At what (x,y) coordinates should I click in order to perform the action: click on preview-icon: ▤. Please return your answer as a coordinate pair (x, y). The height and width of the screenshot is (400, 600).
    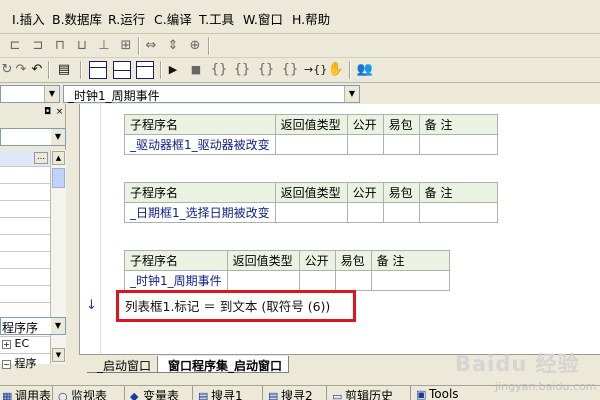
    Looking at the image, I should click on (64, 70).